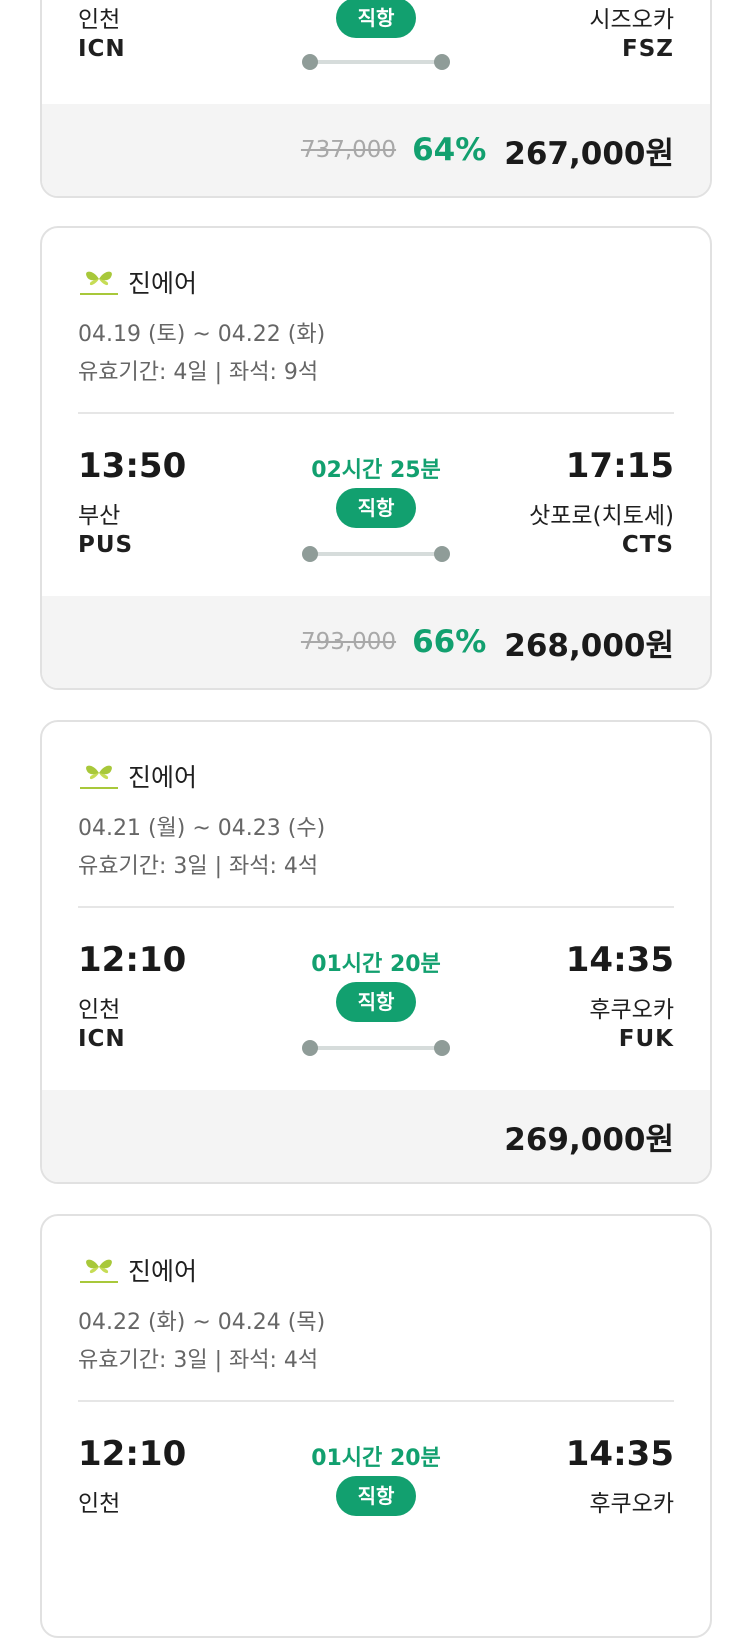 This screenshot has width=750, height=1638. What do you see at coordinates (202, 828) in the screenshot?
I see `travel-dates: 04.21 (월) ~ 04.23 (수)` at bounding box center [202, 828].